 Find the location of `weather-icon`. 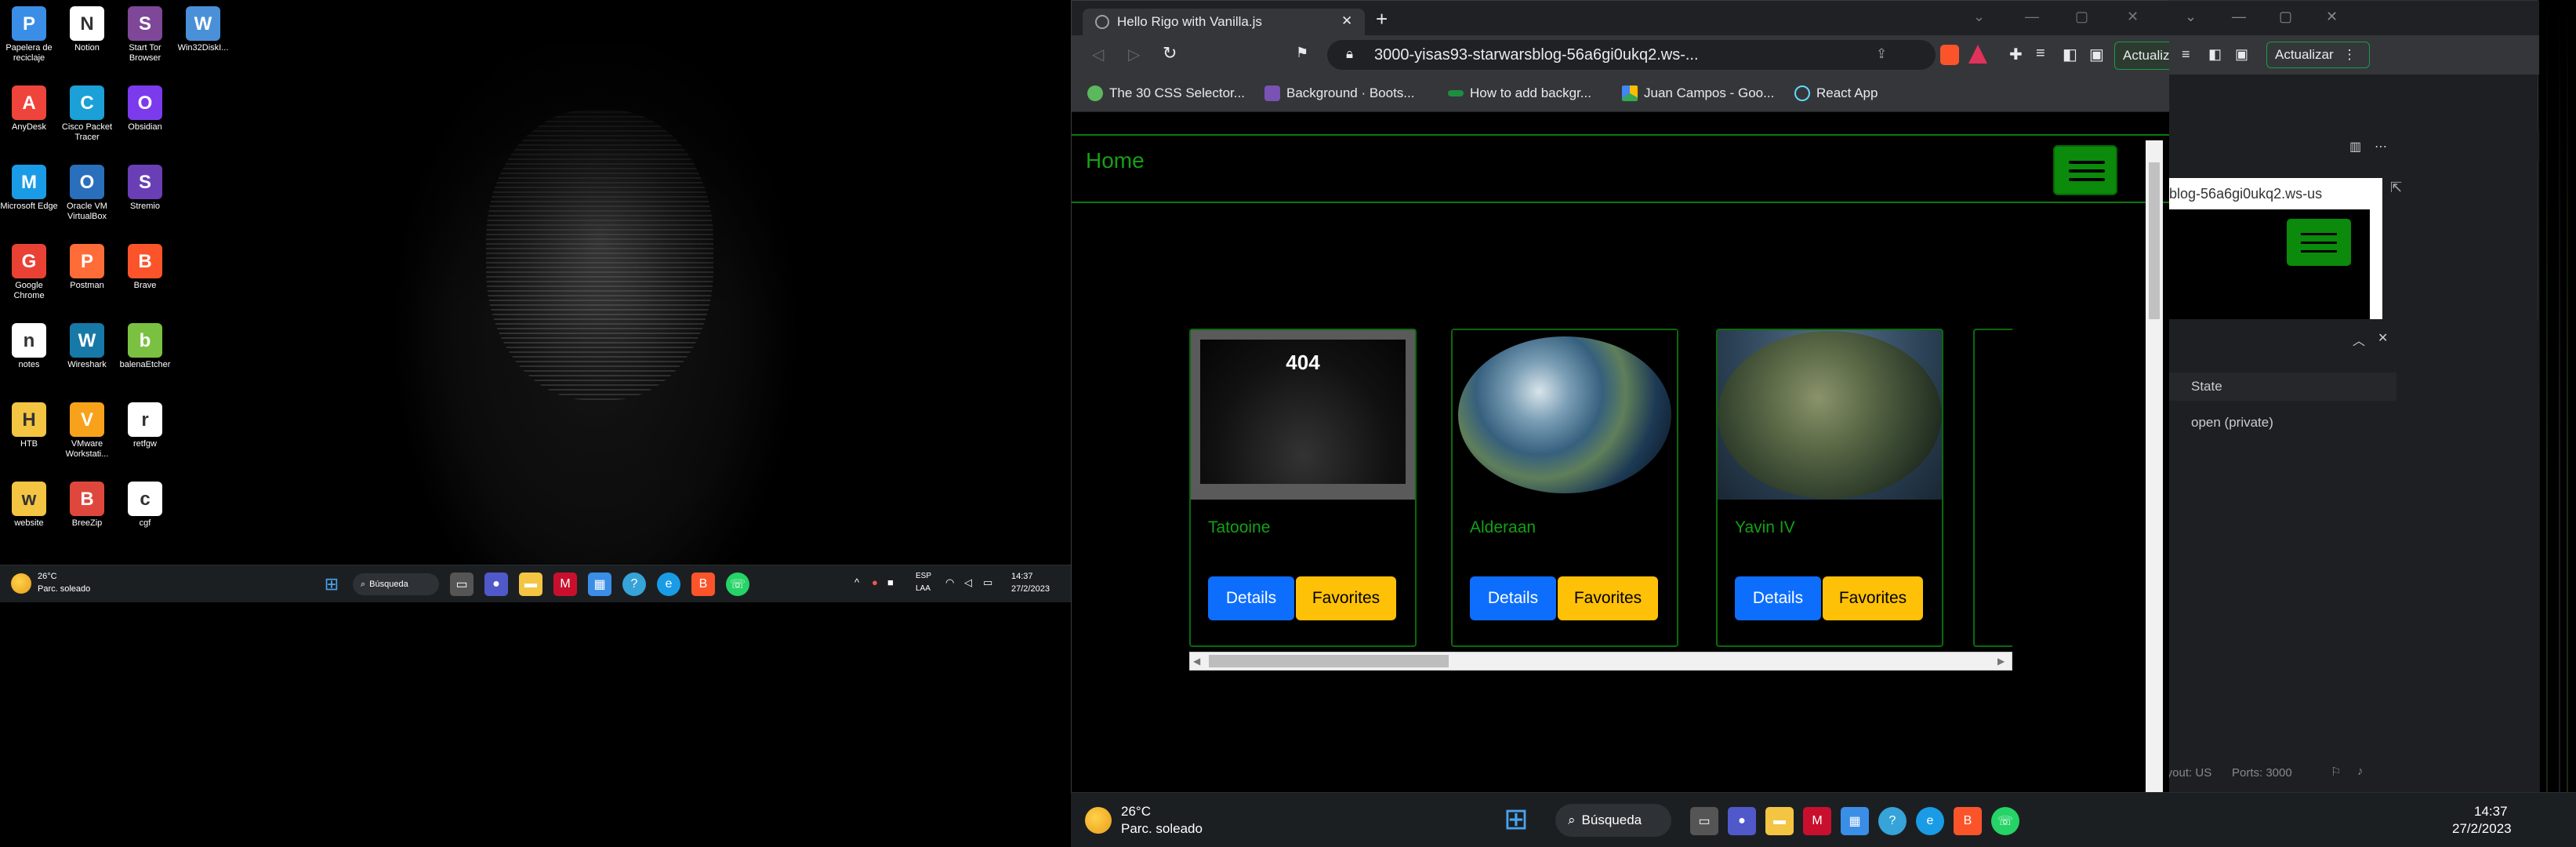

weather-icon is located at coordinates (21, 583).